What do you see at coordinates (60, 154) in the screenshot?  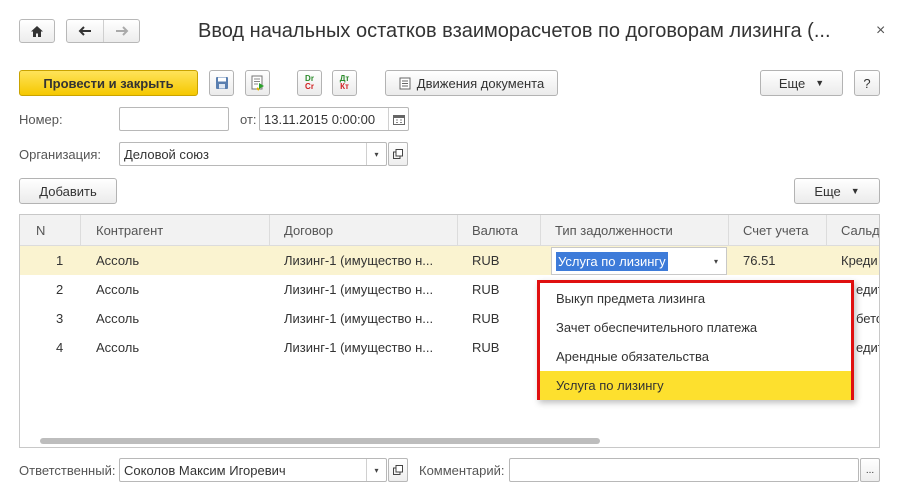 I see `organization-label: Организация:` at bounding box center [60, 154].